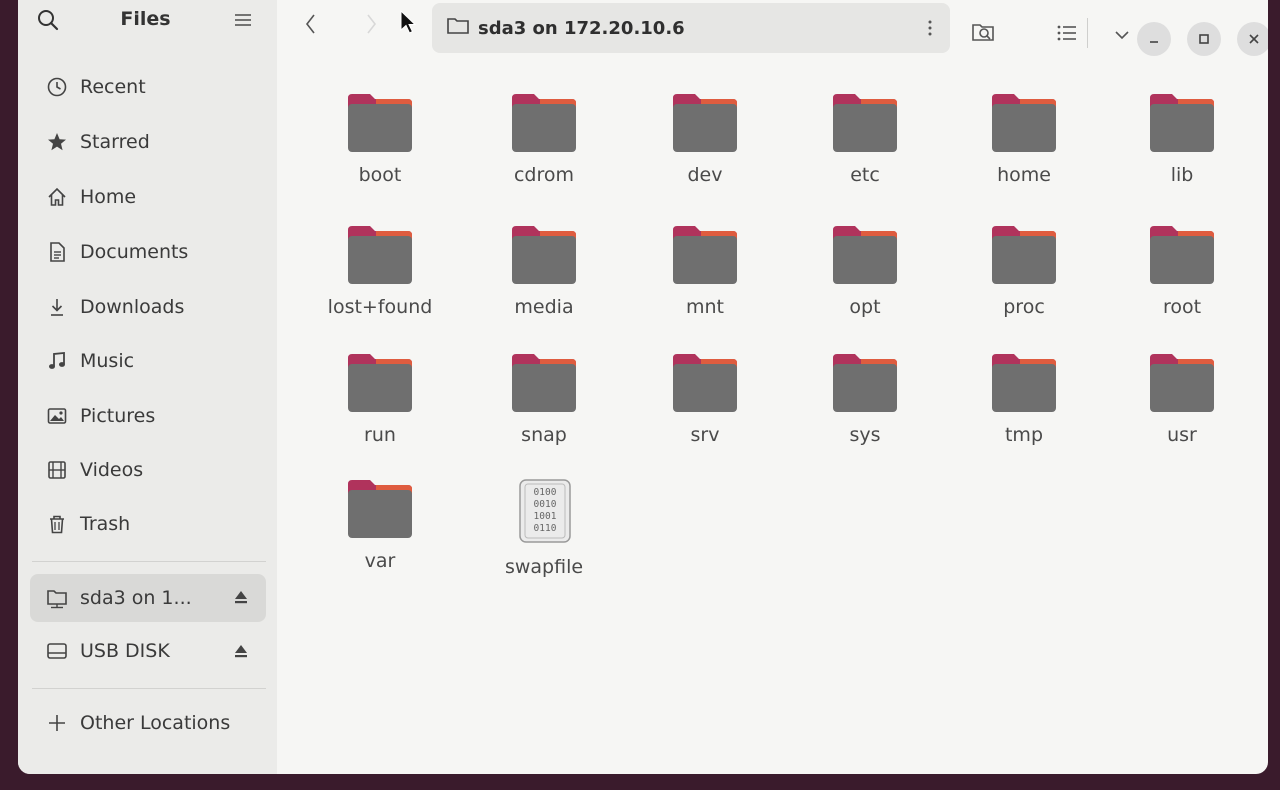  What do you see at coordinates (691, 28) in the screenshot?
I see `path-bar: sda3 on 172.20.10.6` at bounding box center [691, 28].